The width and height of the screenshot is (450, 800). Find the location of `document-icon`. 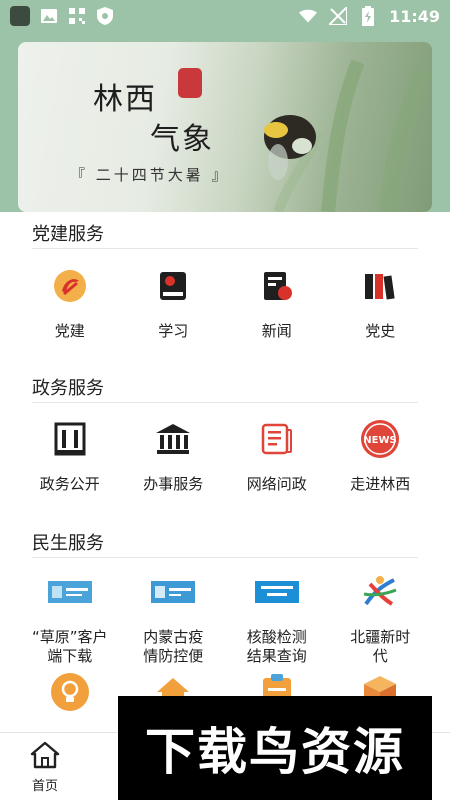

document-icon is located at coordinates (277, 439).